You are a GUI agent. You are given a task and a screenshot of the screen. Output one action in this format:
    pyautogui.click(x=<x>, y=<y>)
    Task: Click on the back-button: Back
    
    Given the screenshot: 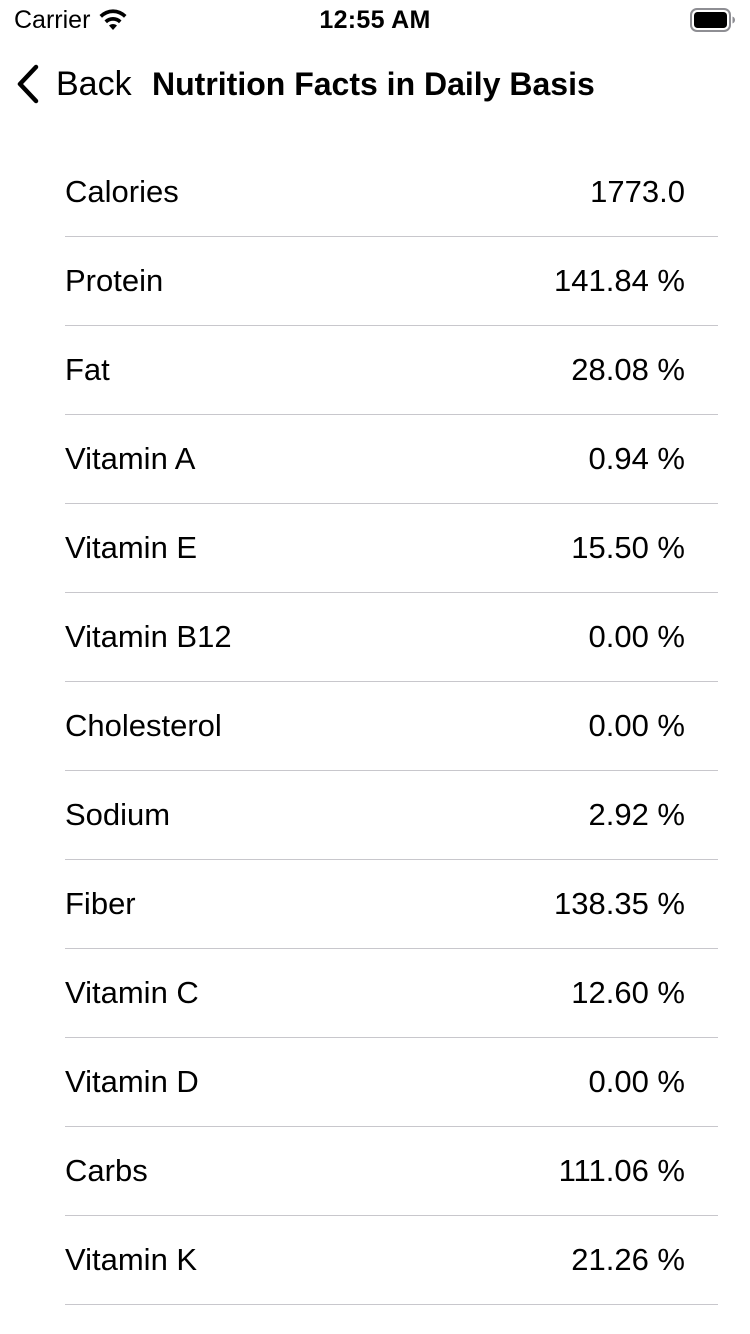 What is the action you would take?
    pyautogui.click(x=73, y=84)
    